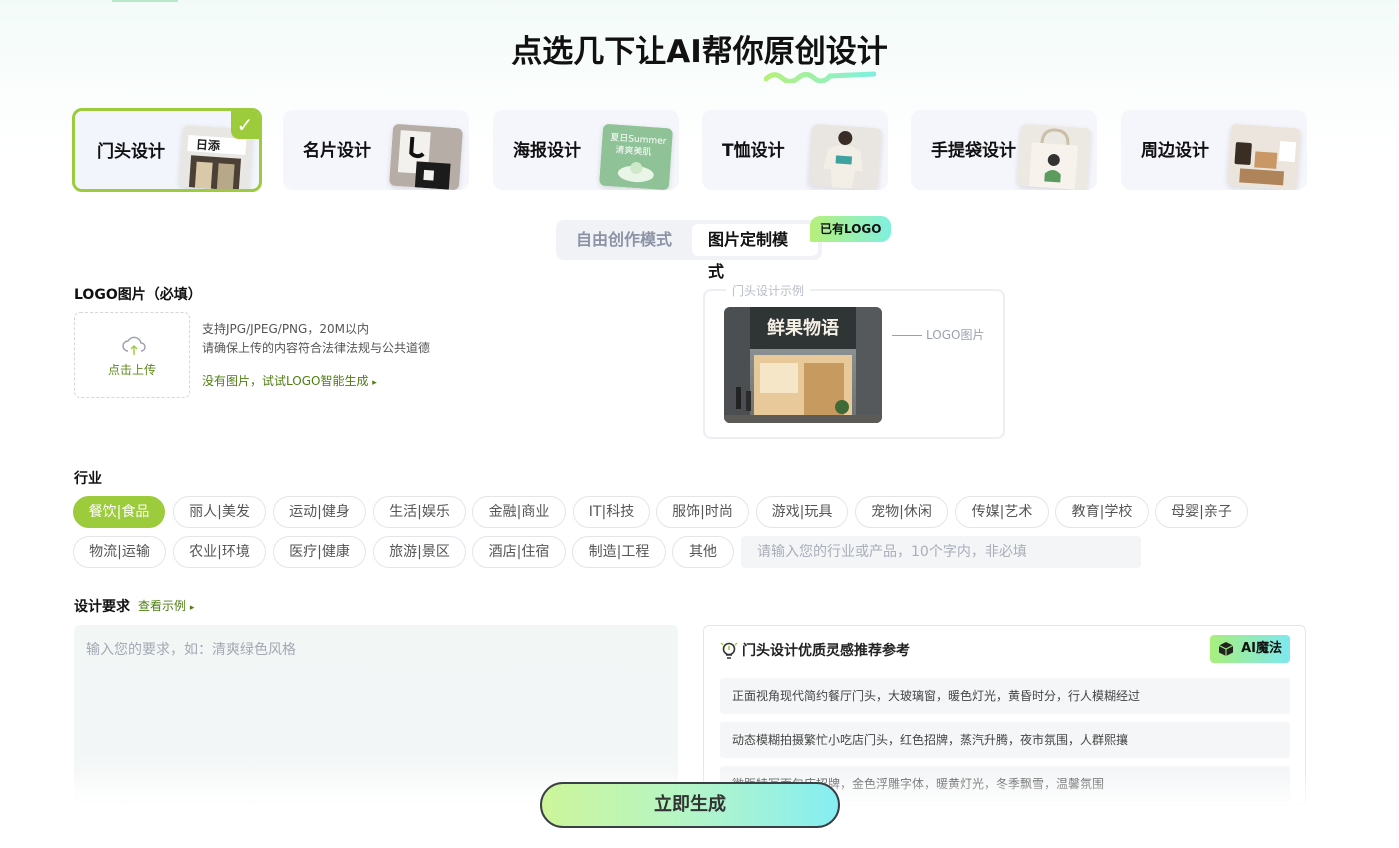 The height and width of the screenshot is (848, 1399). What do you see at coordinates (586, 150) in the screenshot?
I see `category-card-poster: 海报设计 夏日Summer 清爽美肌` at bounding box center [586, 150].